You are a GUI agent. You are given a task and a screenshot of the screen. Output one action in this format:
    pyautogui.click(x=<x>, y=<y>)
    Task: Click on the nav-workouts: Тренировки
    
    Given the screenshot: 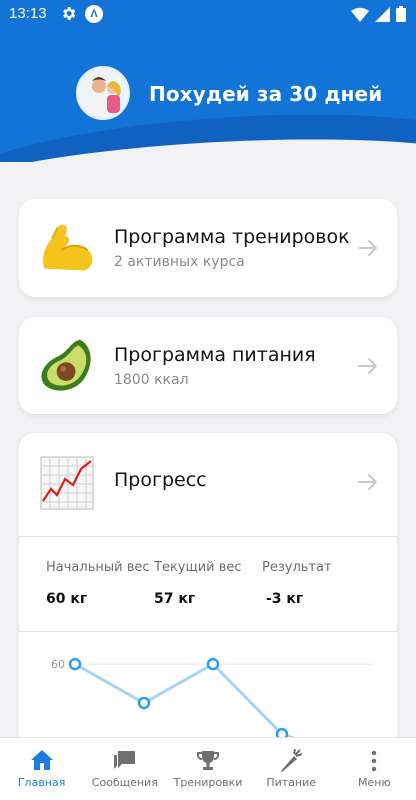 What is the action you would take?
    pyautogui.click(x=207, y=769)
    